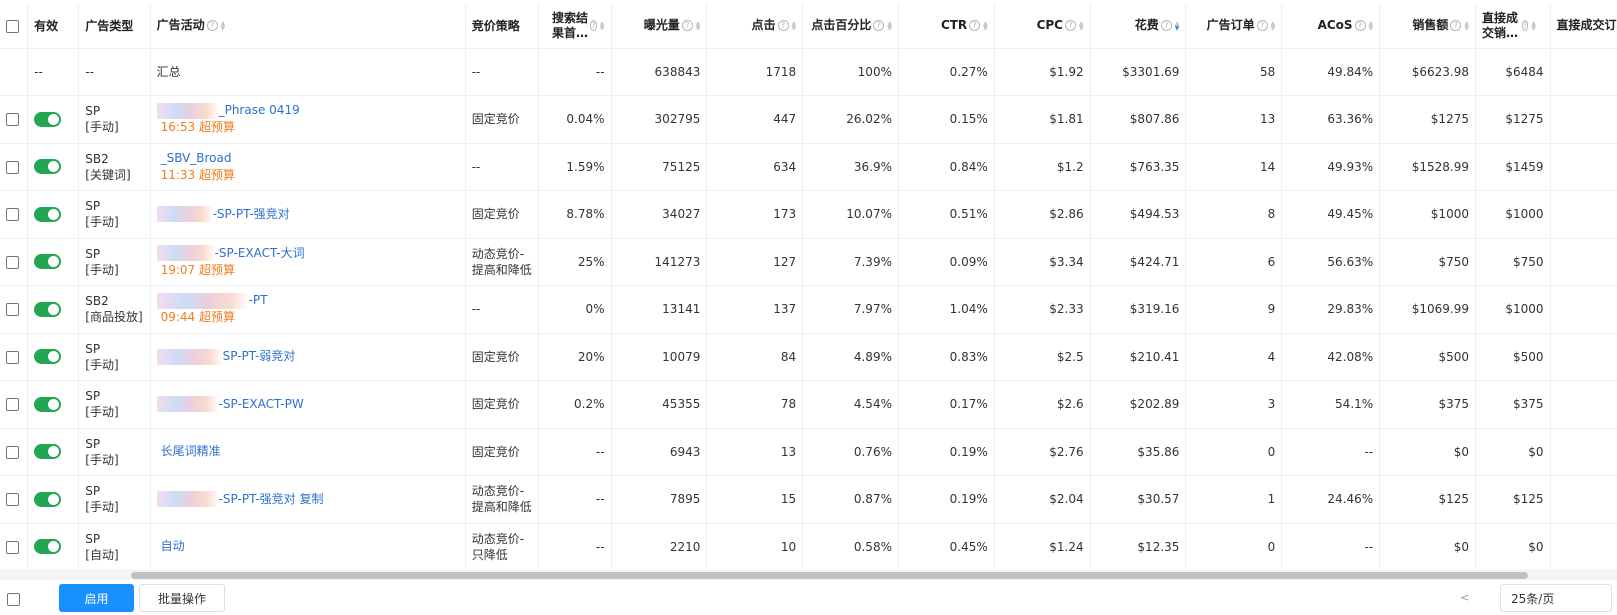 This screenshot has width=1617, height=615. What do you see at coordinates (659, 167) in the screenshot?
I see `impressions-cell: 75125` at bounding box center [659, 167].